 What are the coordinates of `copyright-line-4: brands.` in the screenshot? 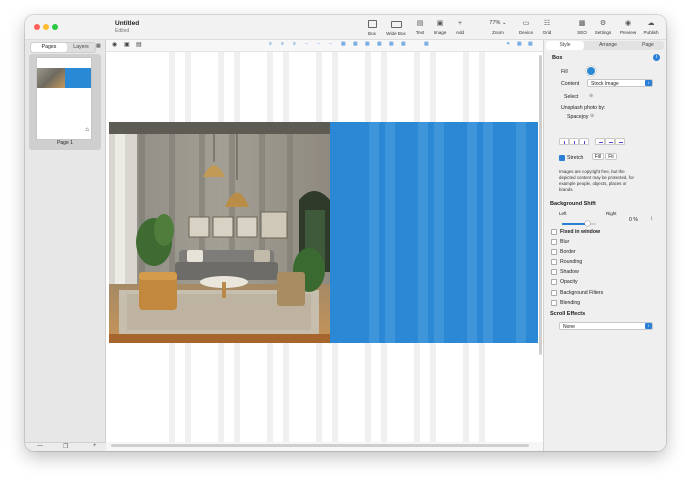 It's located at (566, 189).